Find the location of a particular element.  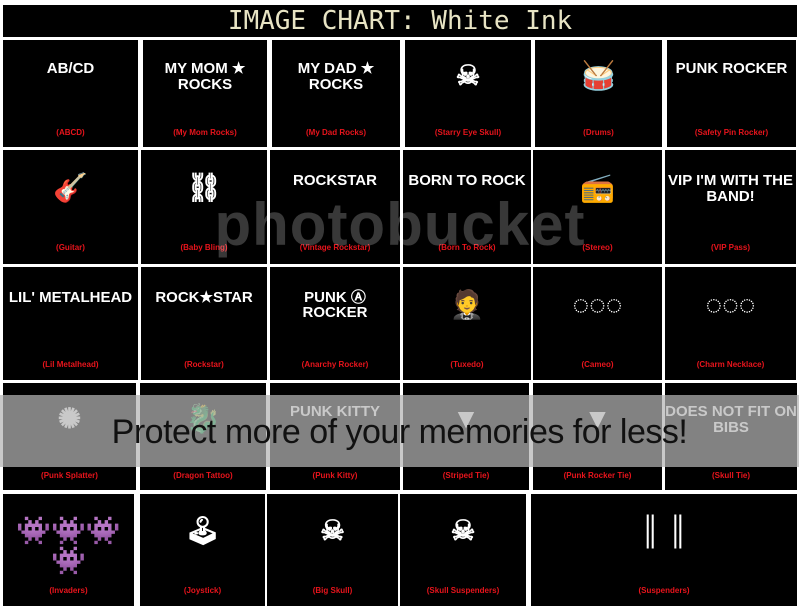

design-artwork: BORN TO ROCK is located at coordinates (467, 180).